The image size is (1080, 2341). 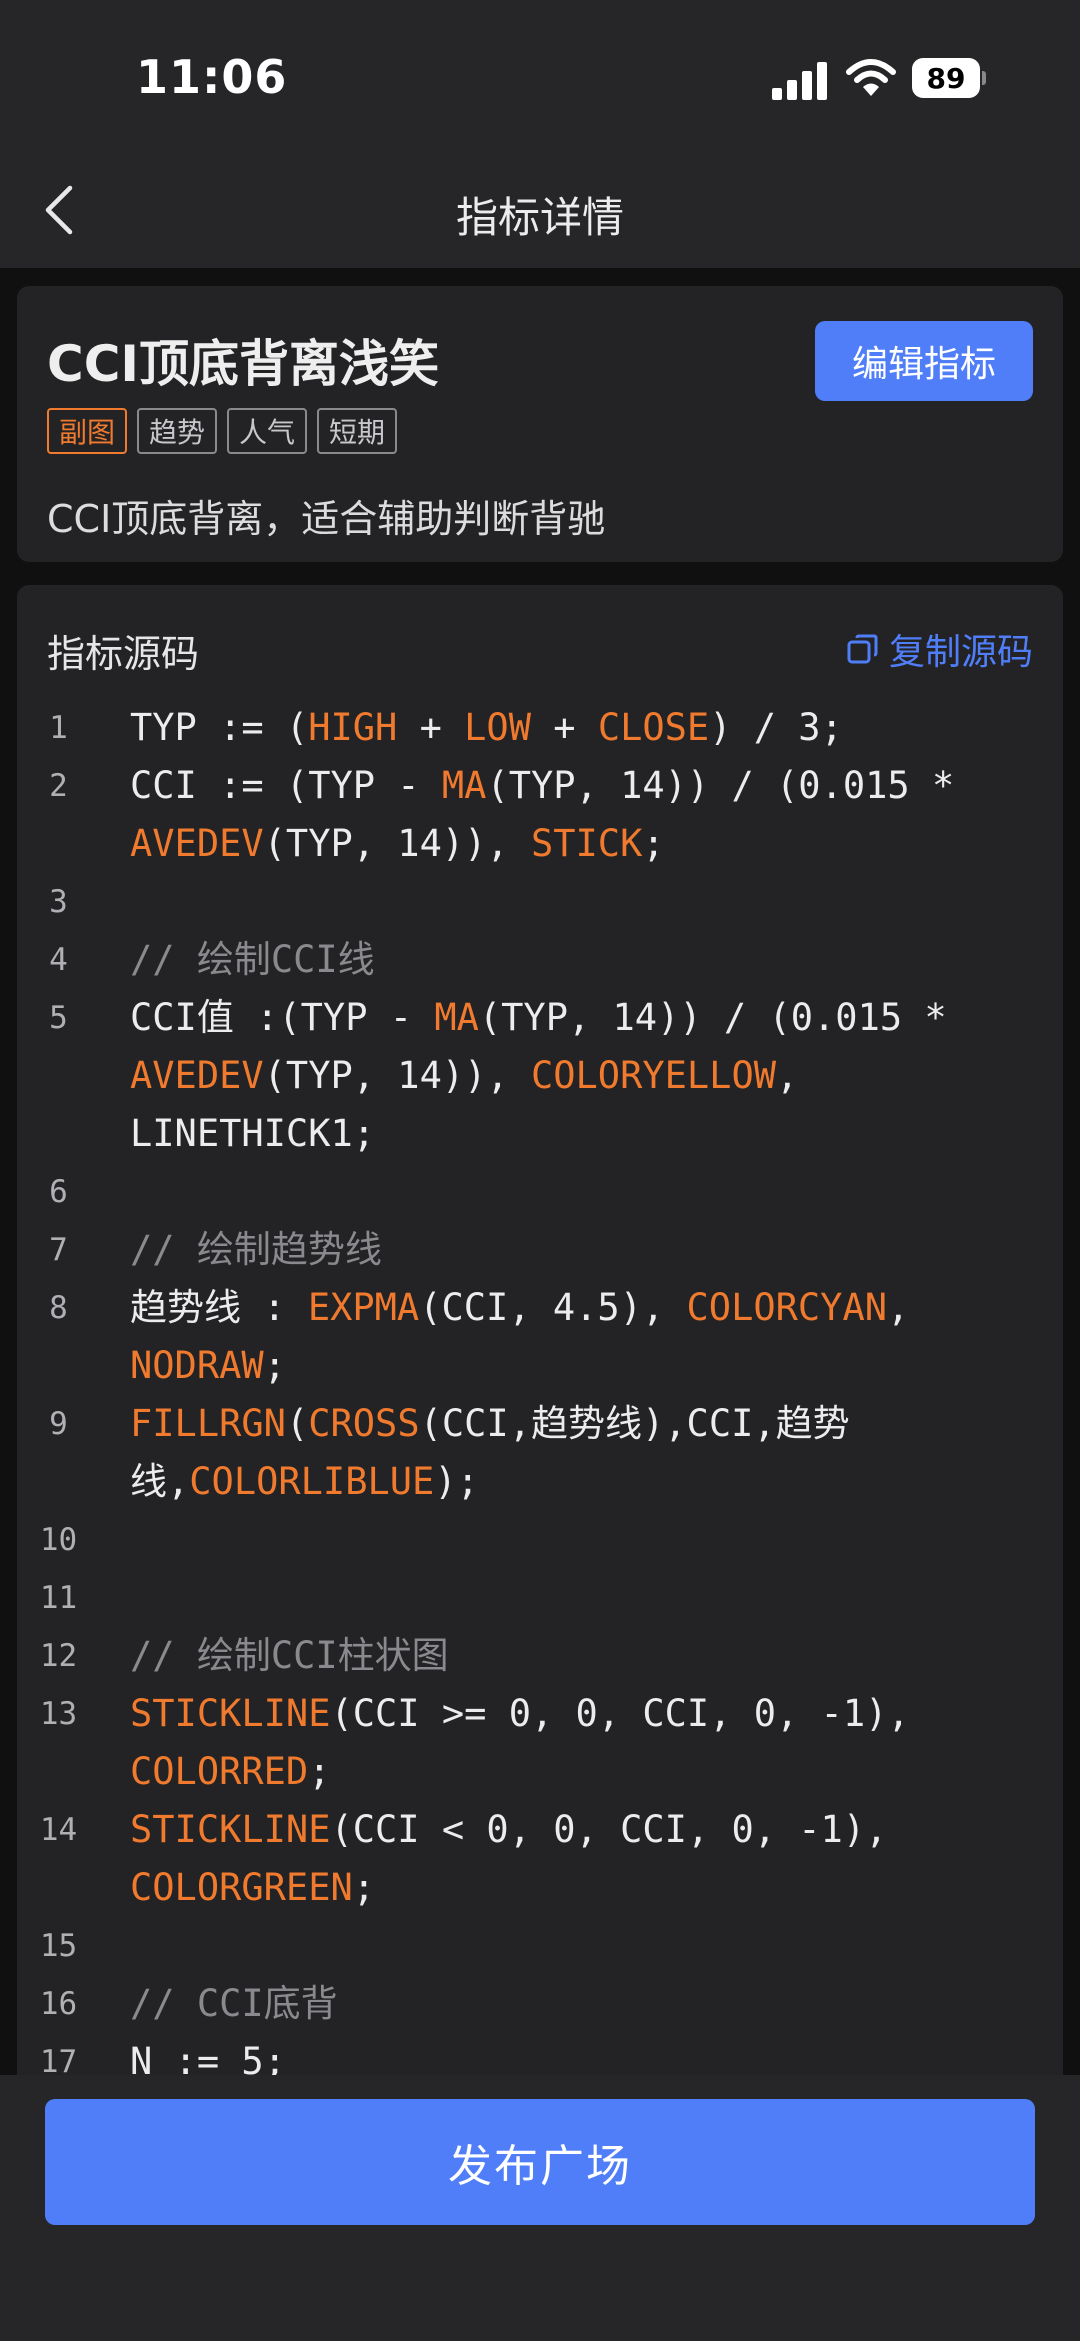 I want to click on tag-item: 副图, so click(x=87, y=431).